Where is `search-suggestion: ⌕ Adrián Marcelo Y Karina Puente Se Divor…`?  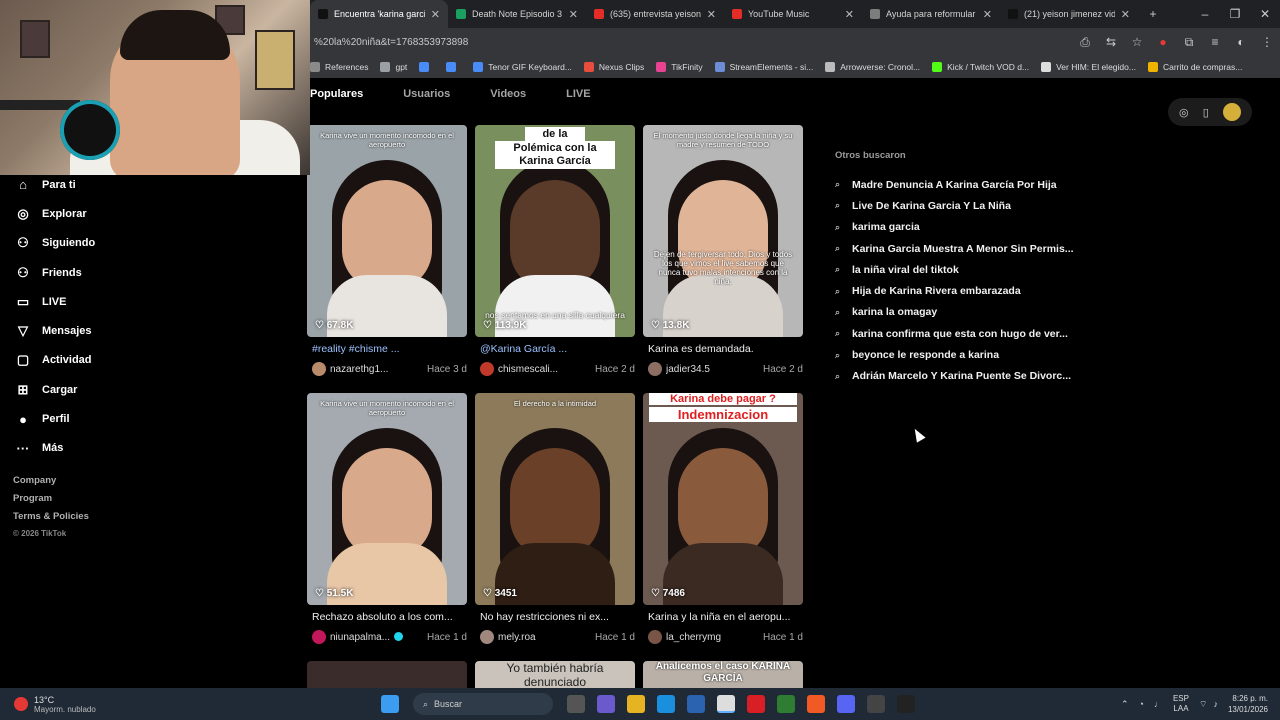 search-suggestion: ⌕ Adrián Marcelo Y Karina Puente Se Divor… is located at coordinates (985, 376).